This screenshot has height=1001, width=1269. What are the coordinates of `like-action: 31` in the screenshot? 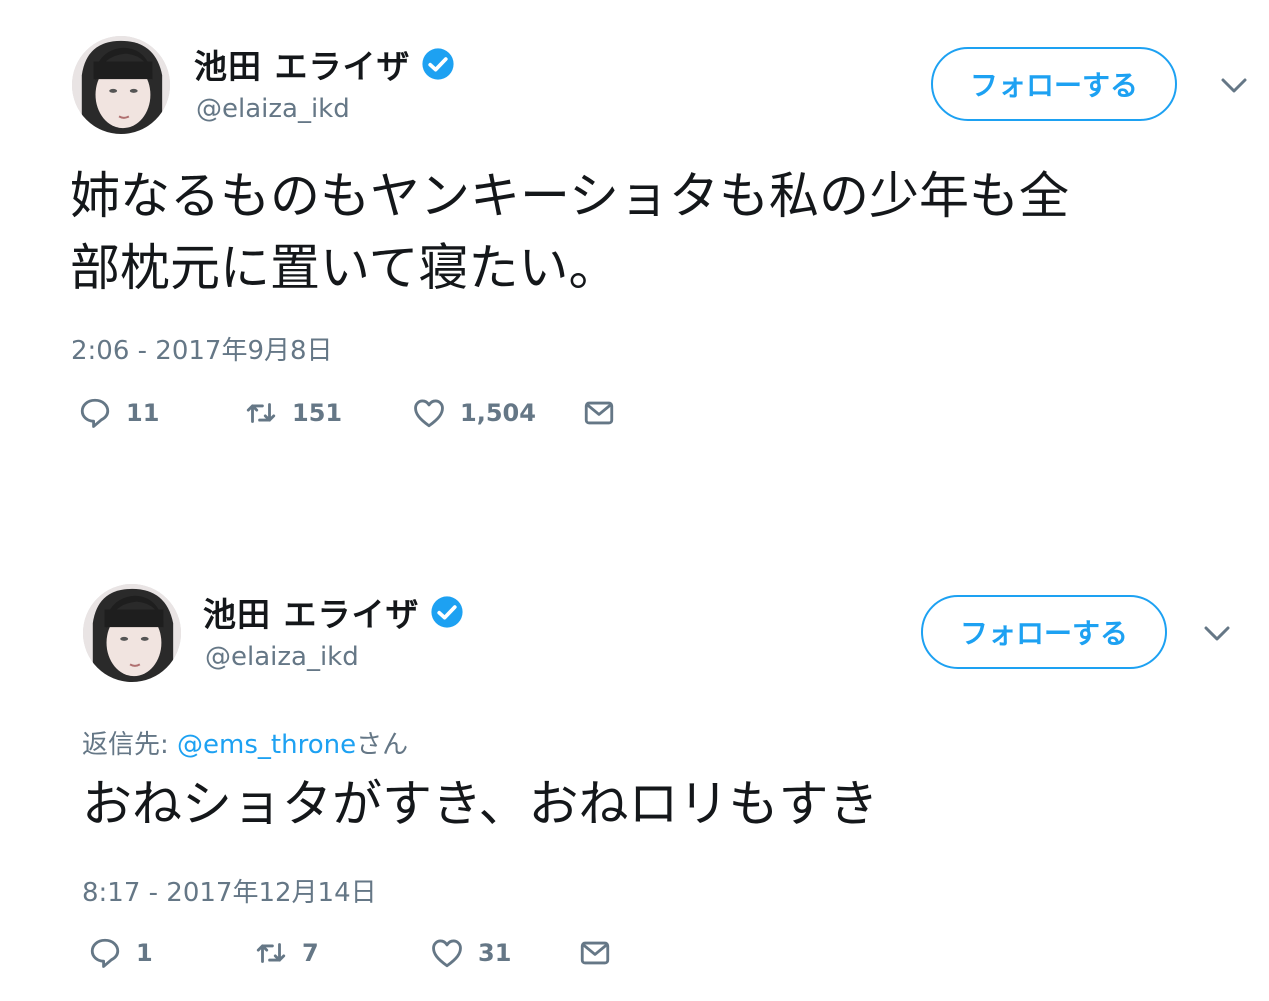 It's located at (504, 953).